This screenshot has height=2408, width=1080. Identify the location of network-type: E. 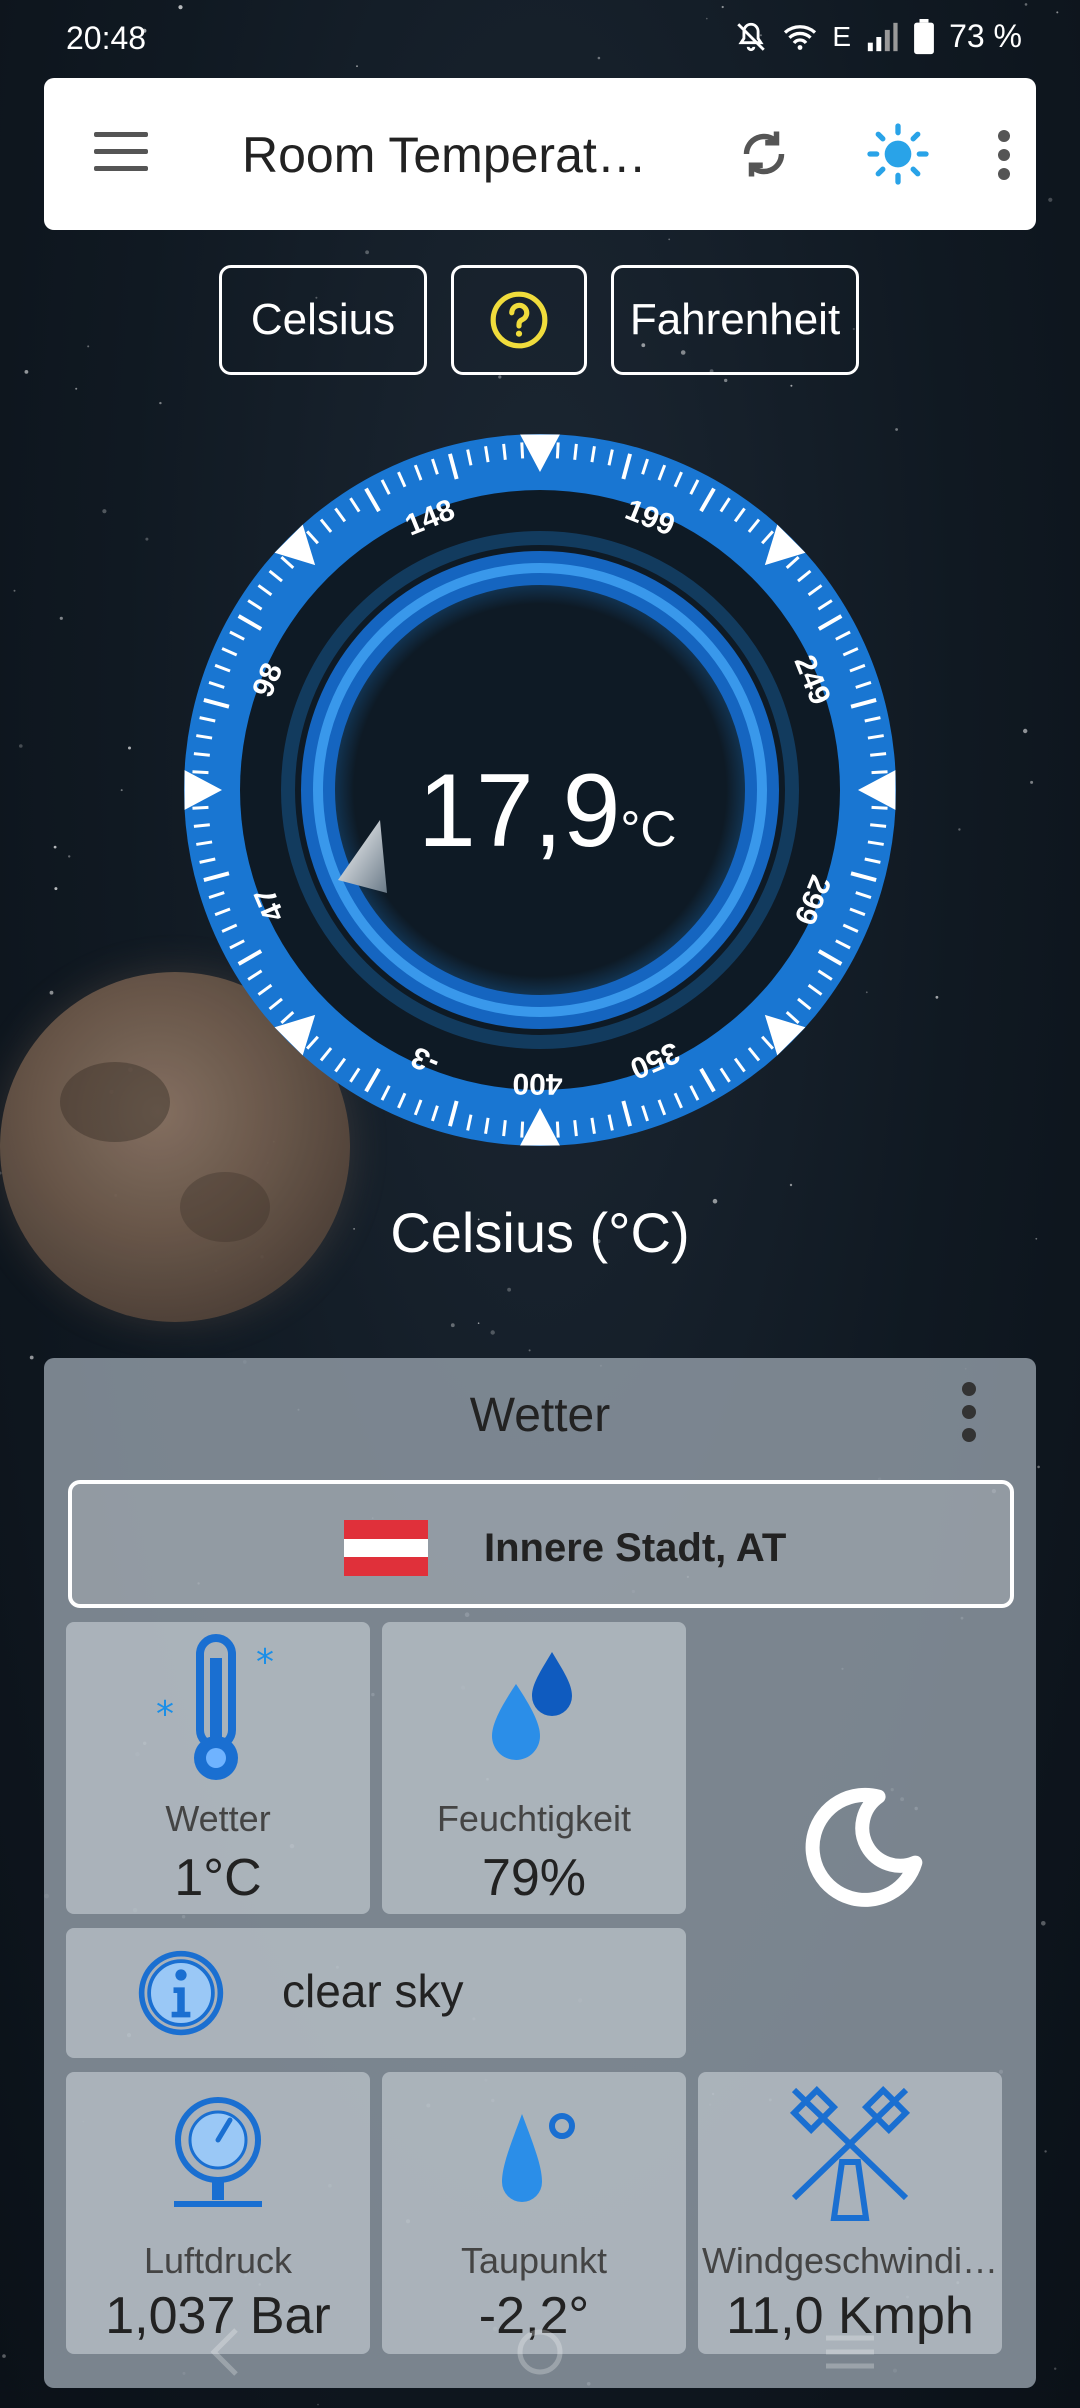
(842, 36).